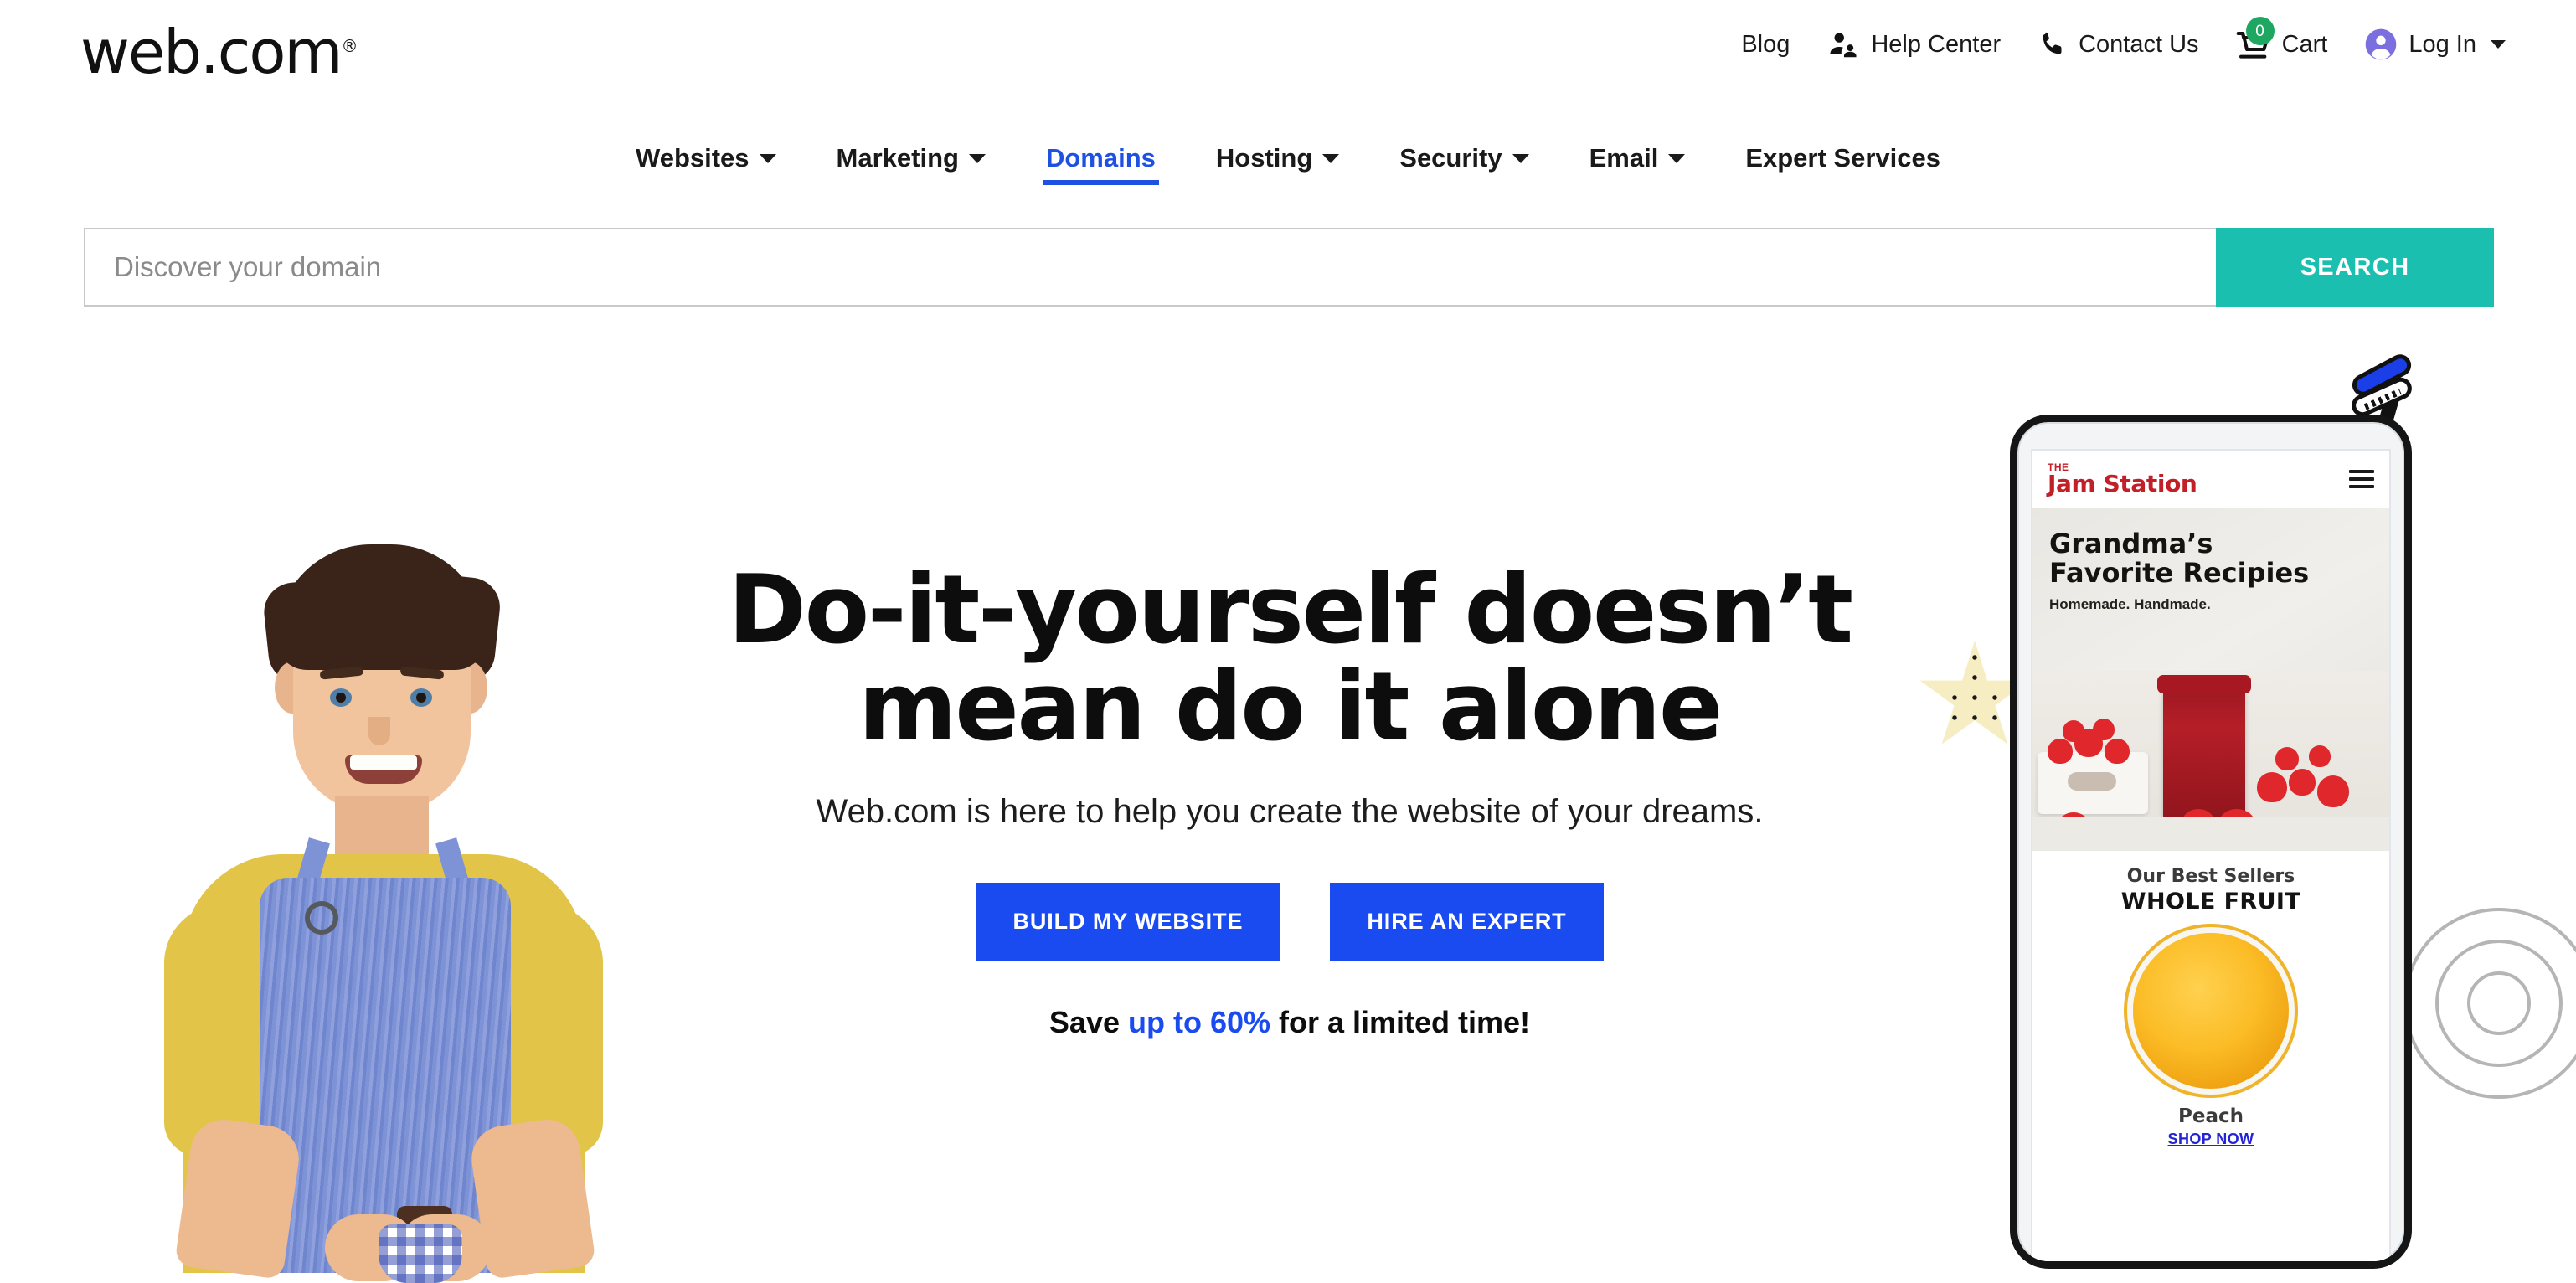 The height and width of the screenshot is (1283, 2576). I want to click on jam-station-hero-tagline: Homemade. Handmade., so click(2130, 604).